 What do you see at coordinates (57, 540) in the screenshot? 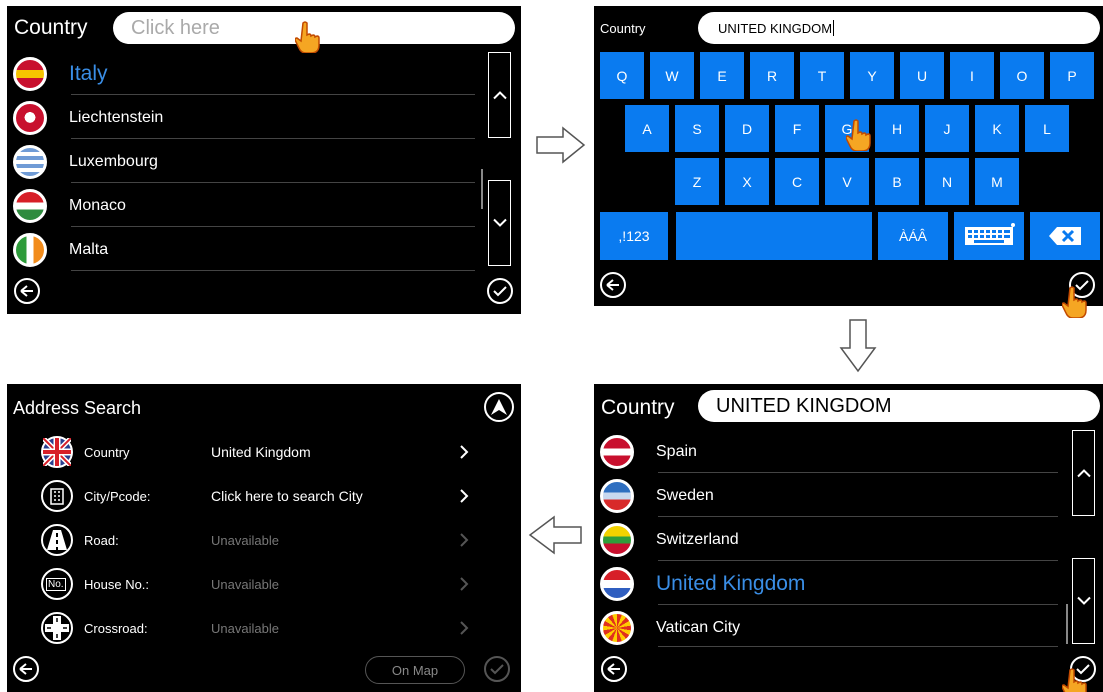
I see `road-icon` at bounding box center [57, 540].